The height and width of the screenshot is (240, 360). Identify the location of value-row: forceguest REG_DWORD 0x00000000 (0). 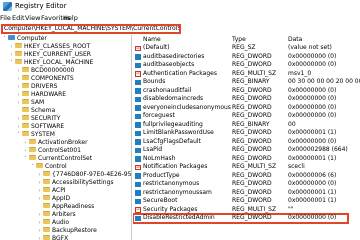
(246, 116).